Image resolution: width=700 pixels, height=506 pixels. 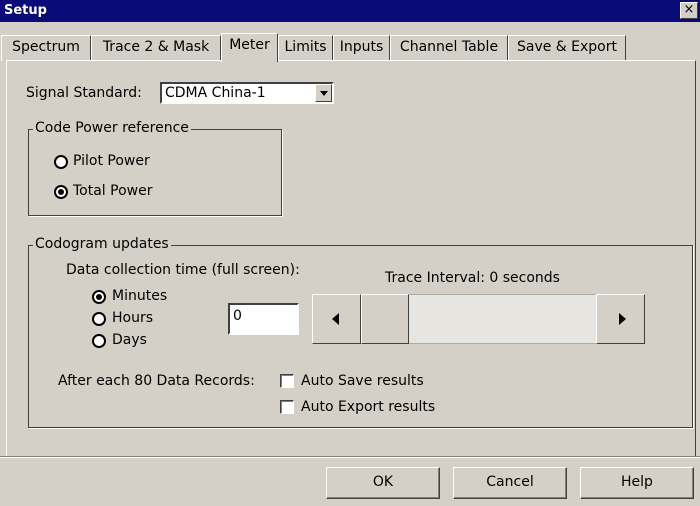 I want to click on signal-standard-value: CDMA China-1, so click(x=215, y=93).